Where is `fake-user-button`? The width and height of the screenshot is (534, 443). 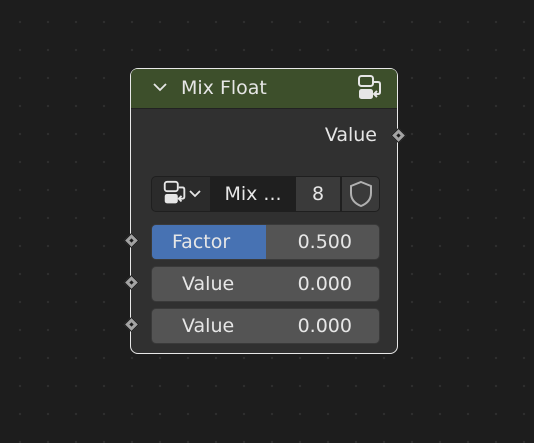
fake-user-button is located at coordinates (360, 194).